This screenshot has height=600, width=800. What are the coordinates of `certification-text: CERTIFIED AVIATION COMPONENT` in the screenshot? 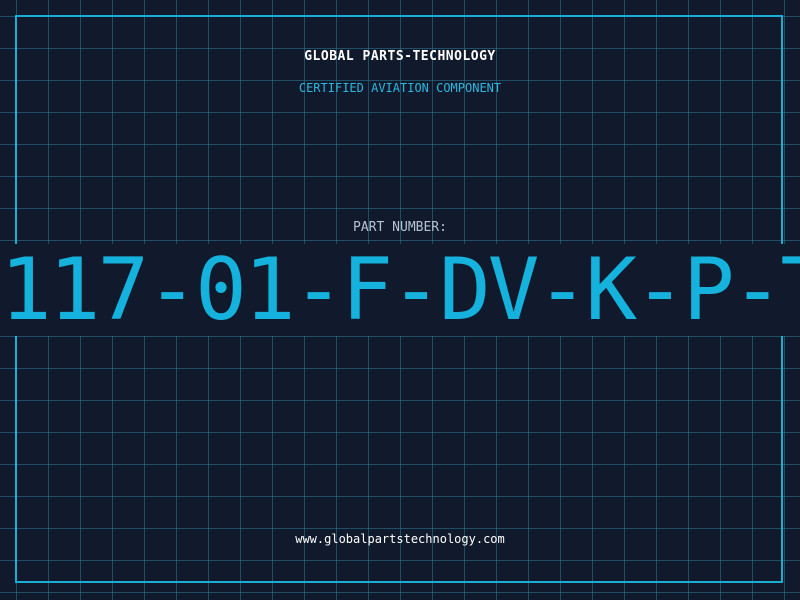 It's located at (400, 88).